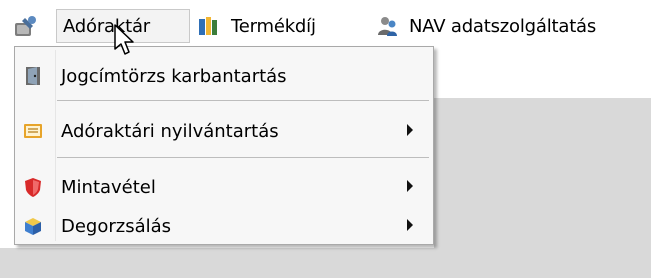 The height and width of the screenshot is (278, 651). I want to click on menu-item-label: Mintavétel, so click(108, 187).